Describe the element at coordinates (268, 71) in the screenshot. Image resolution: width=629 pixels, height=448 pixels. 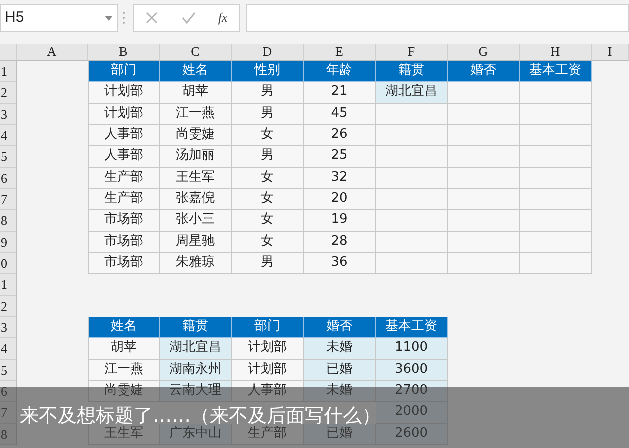
I see `header-cell: 性别` at that location.